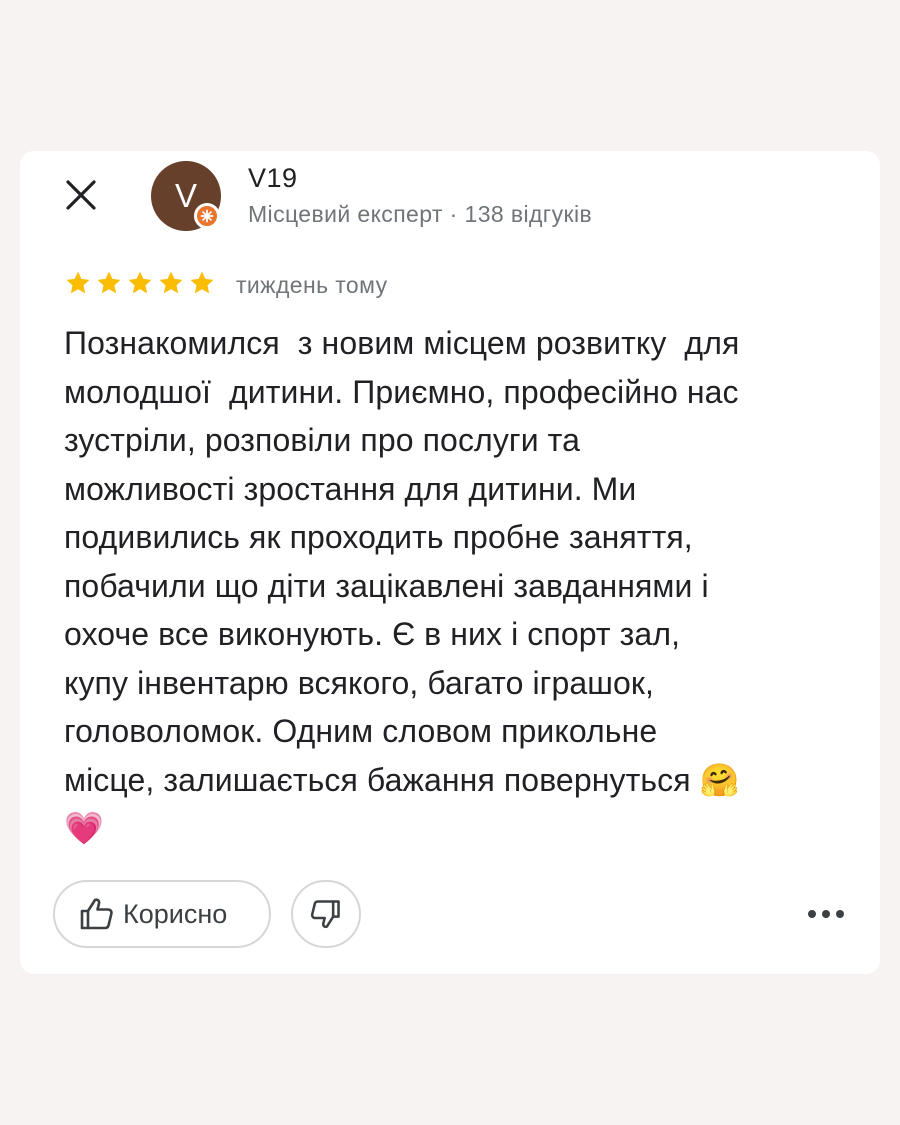  I want to click on helpful-button: Корисно, so click(162, 914).